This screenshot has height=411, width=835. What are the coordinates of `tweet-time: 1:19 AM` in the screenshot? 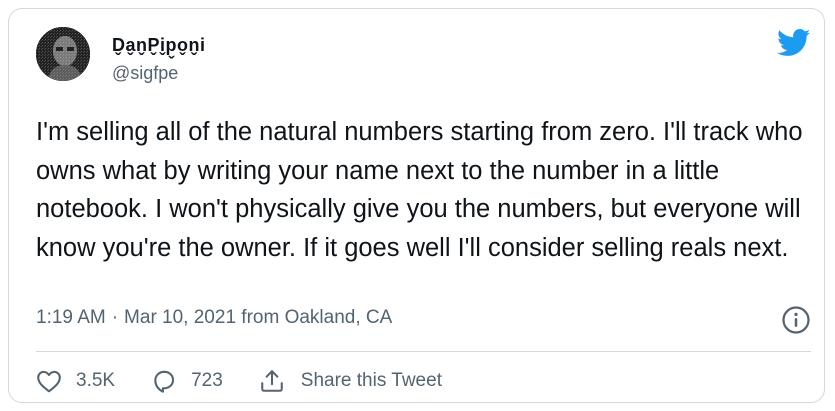 It's located at (71, 317).